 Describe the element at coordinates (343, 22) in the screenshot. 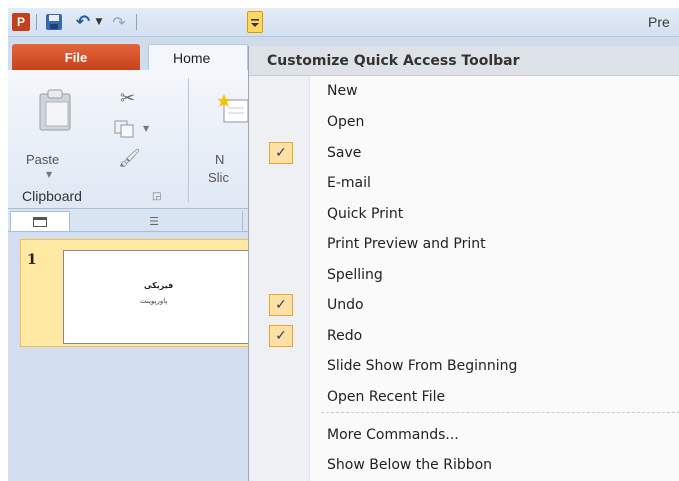

I see `title-bar: P ↶ ▼ ↷ Pre` at that location.